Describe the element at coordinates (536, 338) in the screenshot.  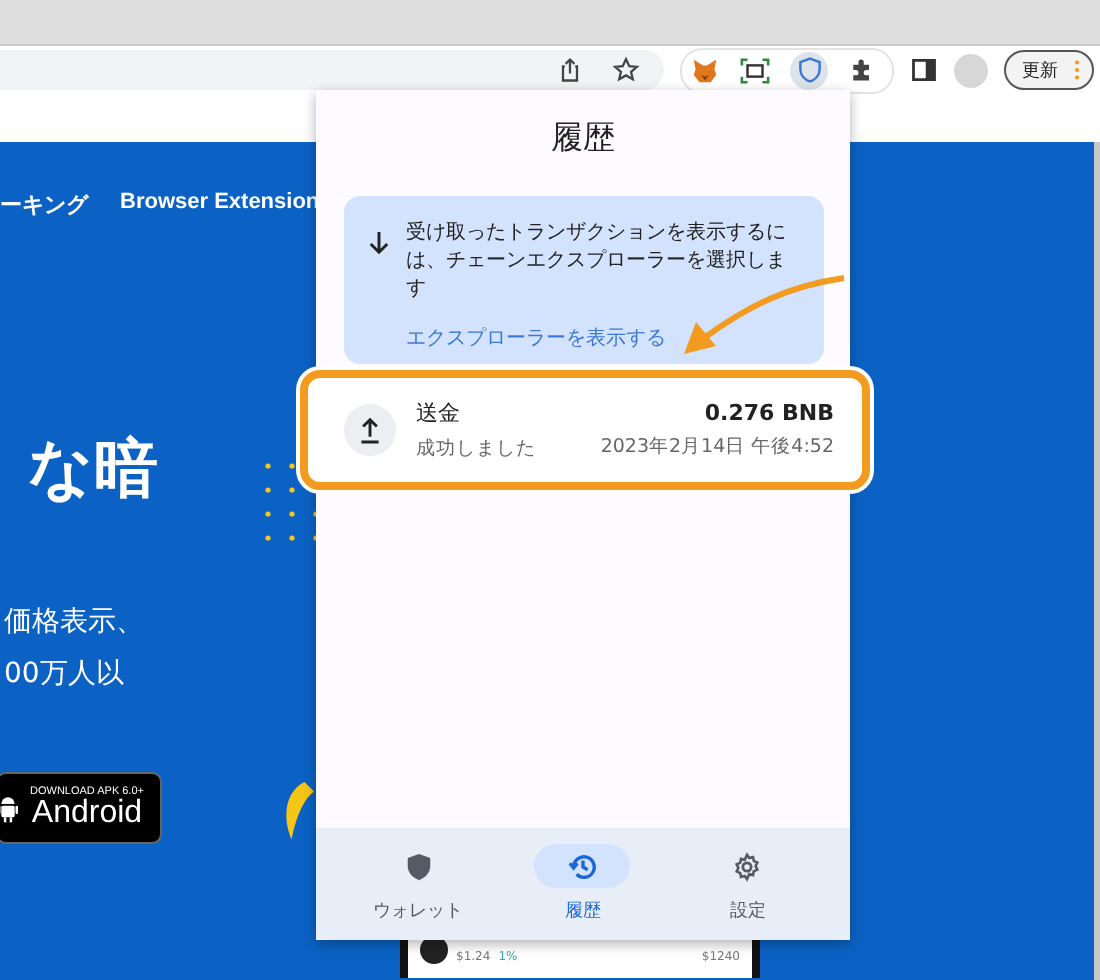
I see `show-explorer-link: エクスプローラーを表示する` at that location.